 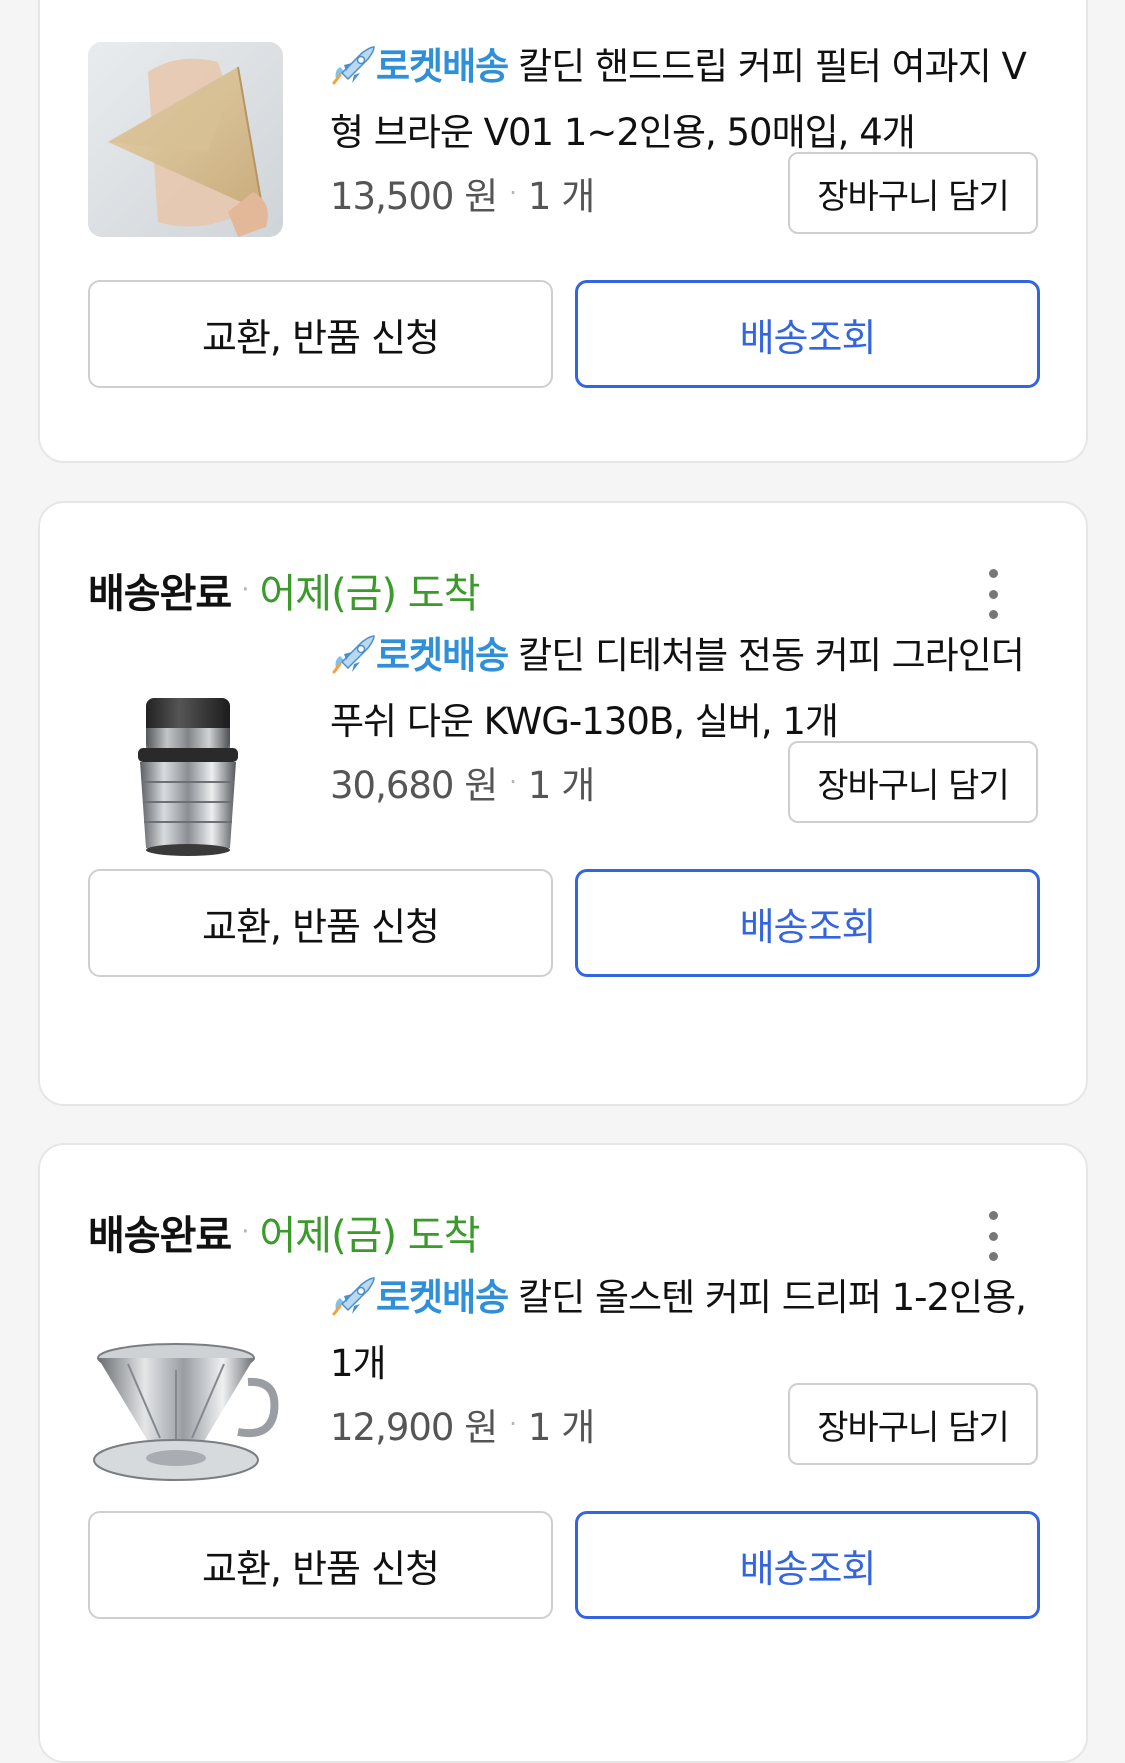 I want to click on price-row: 13,500 원 · 1 개, so click(x=462, y=193).